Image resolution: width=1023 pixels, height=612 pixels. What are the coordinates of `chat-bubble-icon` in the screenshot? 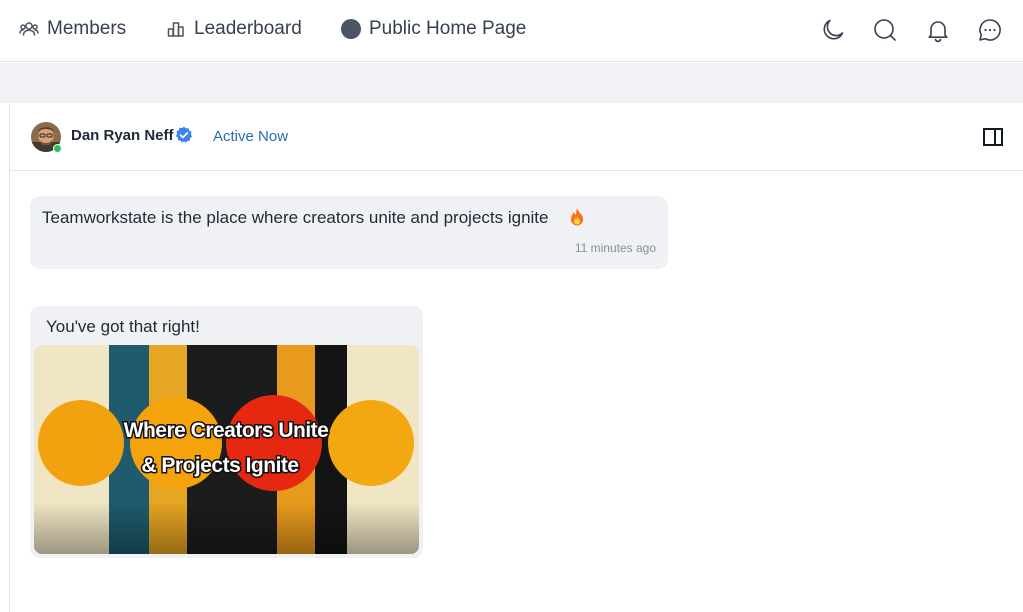 It's located at (990, 30).